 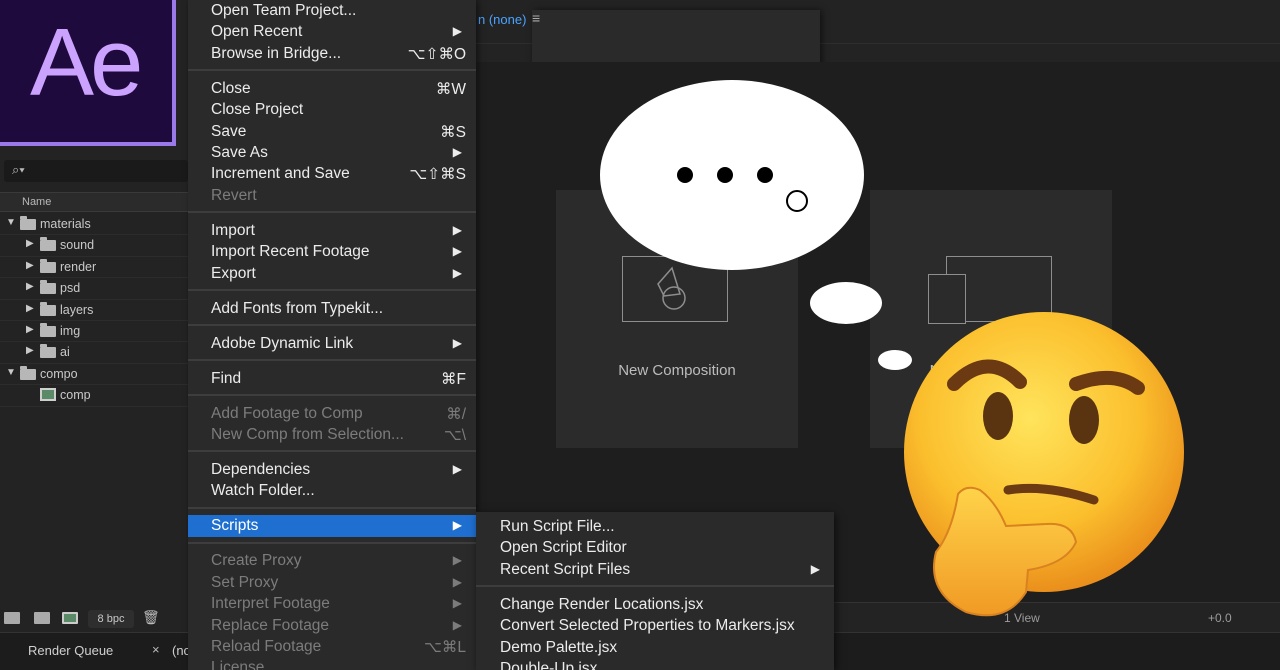 I want to click on menu-item-set-proxy: Set Proxy ▶, so click(x=332, y=582).